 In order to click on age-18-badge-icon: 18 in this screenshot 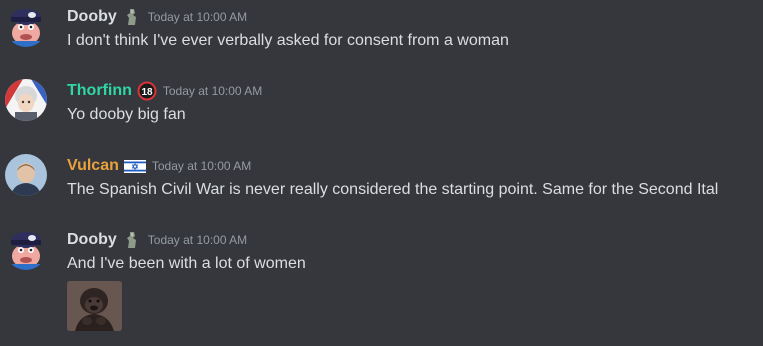, I will do `click(147, 91)`.